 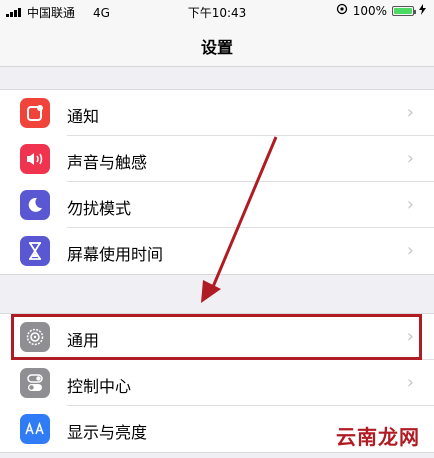 What do you see at coordinates (239, 219) in the screenshot?
I see `annotation-arrow` at bounding box center [239, 219].